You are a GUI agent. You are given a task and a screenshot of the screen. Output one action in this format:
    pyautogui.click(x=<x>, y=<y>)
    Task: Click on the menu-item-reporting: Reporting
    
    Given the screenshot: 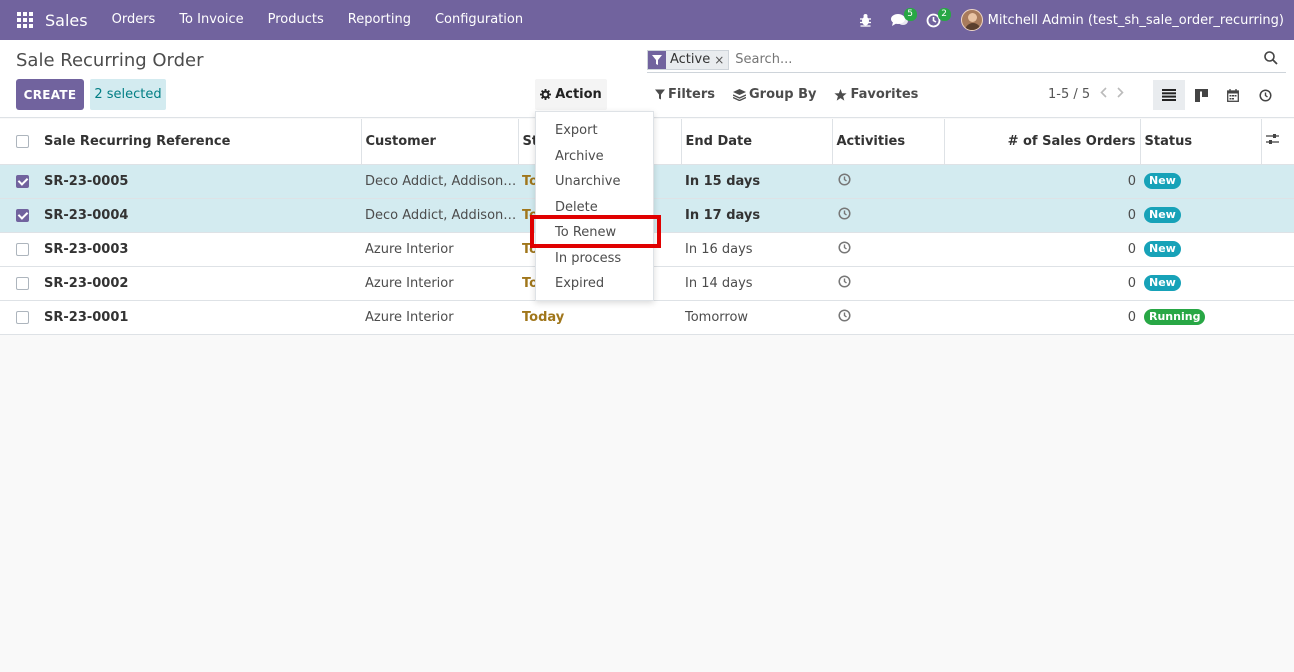 What is the action you would take?
    pyautogui.click(x=379, y=20)
    